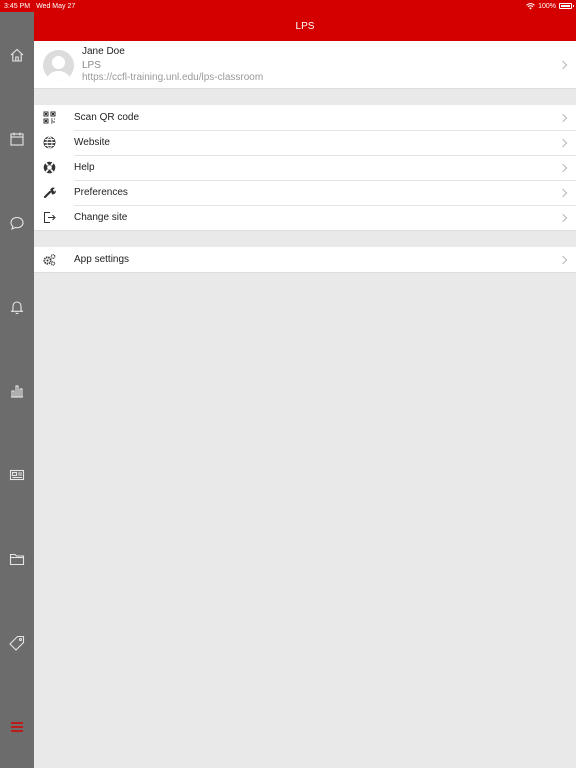 The image size is (576, 768). I want to click on menu-item-label: Help, so click(84, 167).